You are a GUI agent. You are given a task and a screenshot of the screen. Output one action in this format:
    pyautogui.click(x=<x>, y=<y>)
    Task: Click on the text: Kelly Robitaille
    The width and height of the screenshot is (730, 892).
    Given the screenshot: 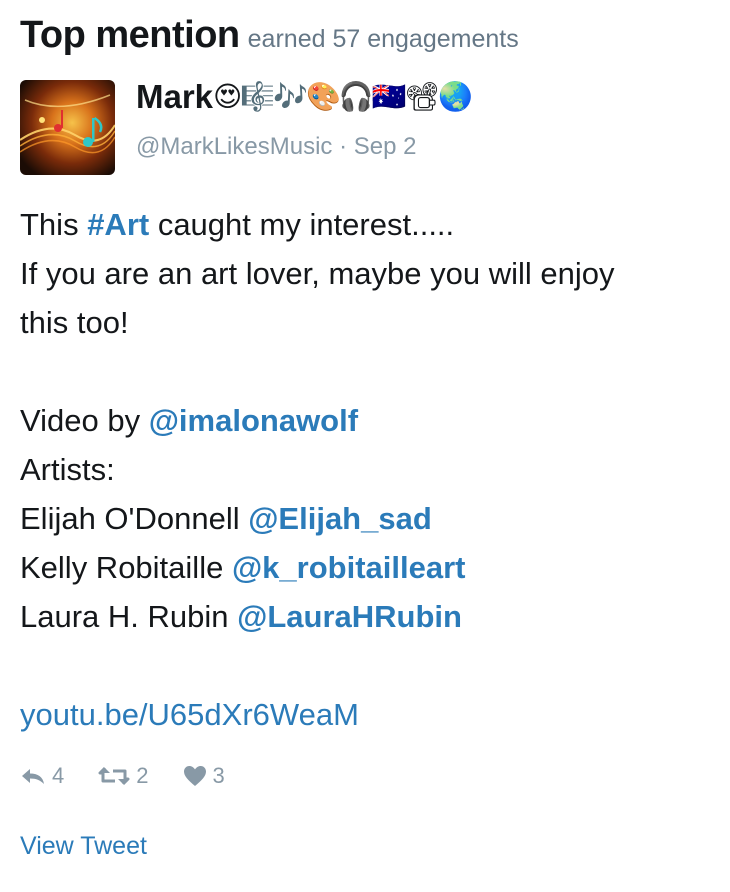 What is the action you would take?
    pyautogui.click(x=126, y=567)
    